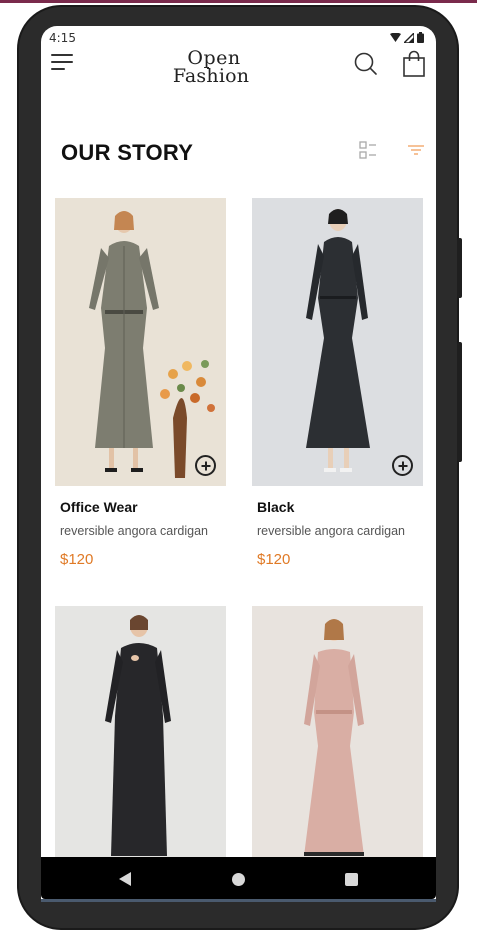 This screenshot has width=477, height=933. I want to click on app-header: Open Fashion, so click(238, 71).